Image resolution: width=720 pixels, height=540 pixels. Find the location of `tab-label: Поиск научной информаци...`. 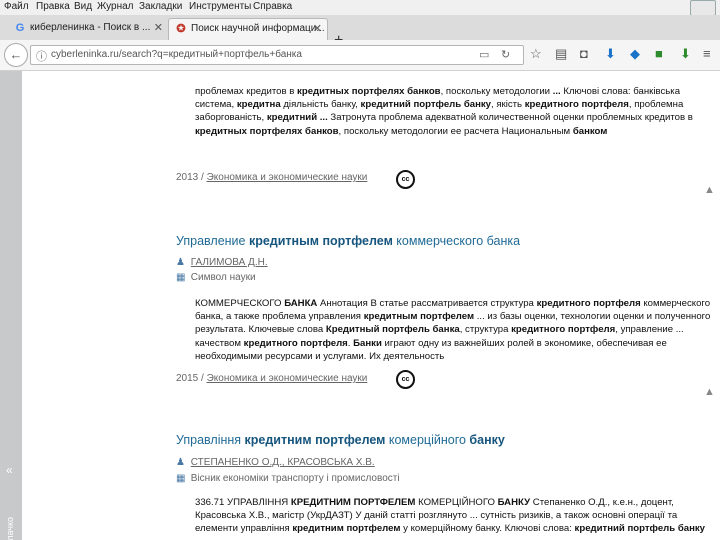

tab-label: Поиск научной информаци... is located at coordinates (258, 28).